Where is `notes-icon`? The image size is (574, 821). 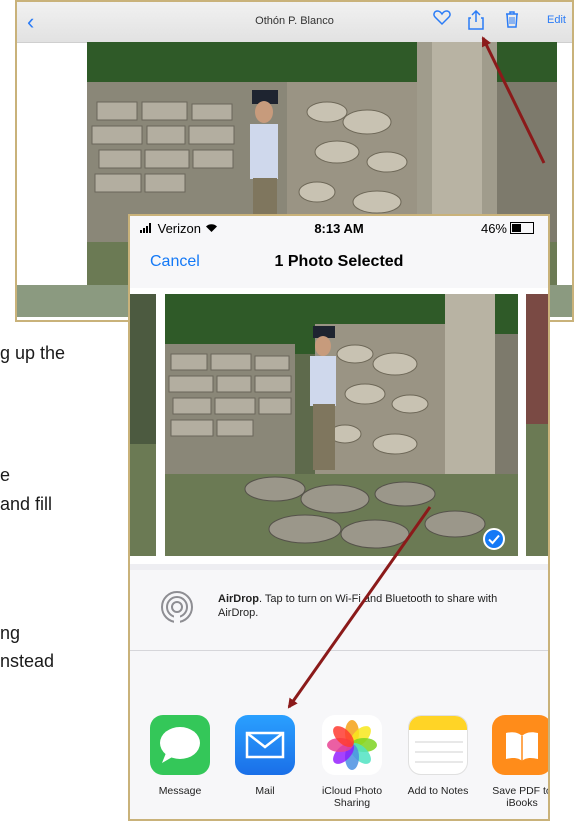 notes-icon is located at coordinates (438, 745).